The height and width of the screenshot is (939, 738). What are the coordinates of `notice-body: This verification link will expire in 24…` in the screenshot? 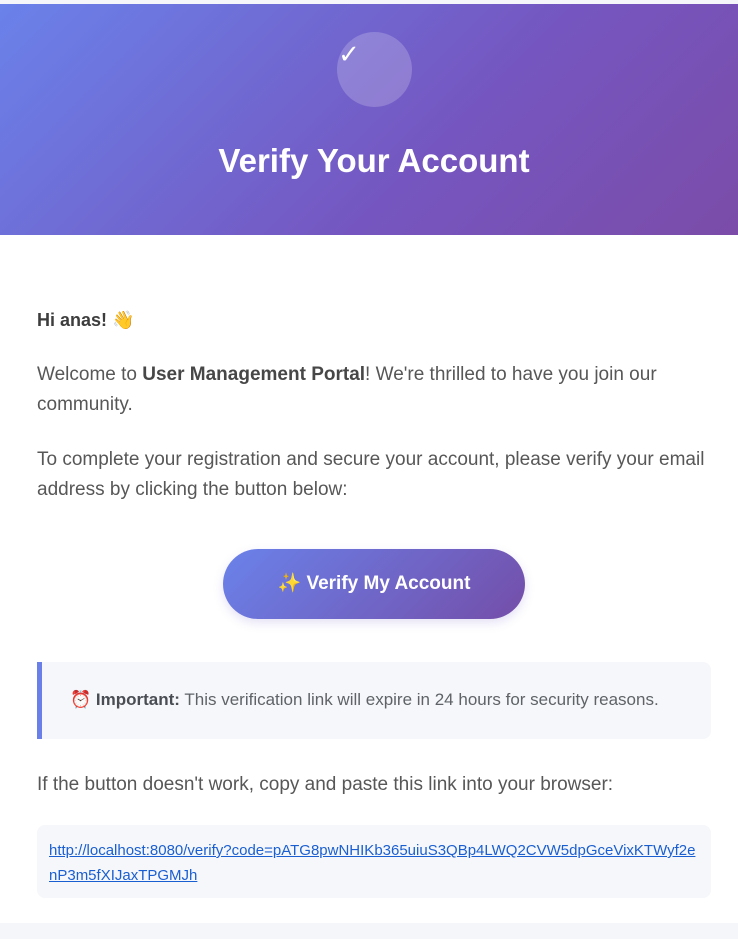 It's located at (419, 699).